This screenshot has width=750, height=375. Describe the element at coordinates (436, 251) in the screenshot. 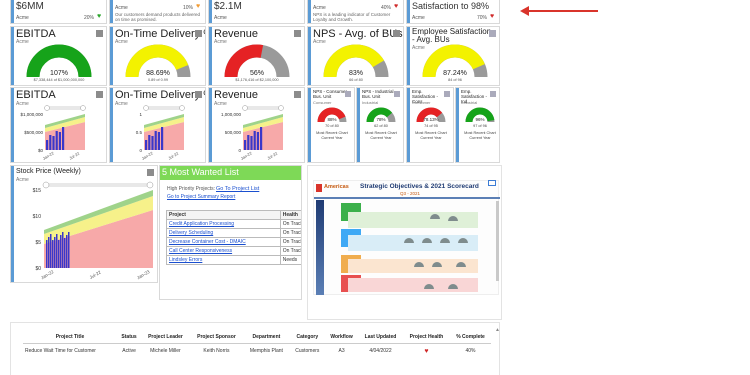

I see `scorecard-mini-gauges` at that location.